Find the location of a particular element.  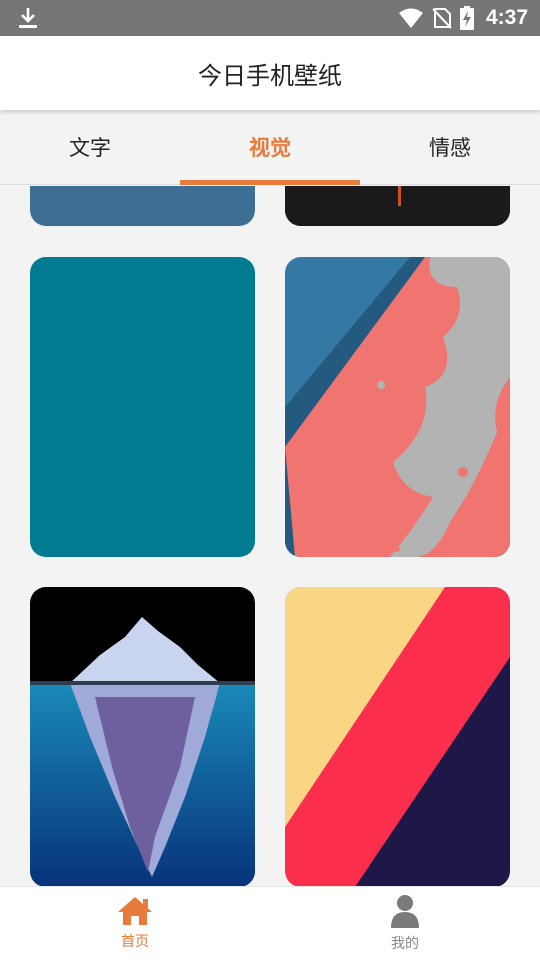

app-bar: 今日手机壁纸 is located at coordinates (270, 73).